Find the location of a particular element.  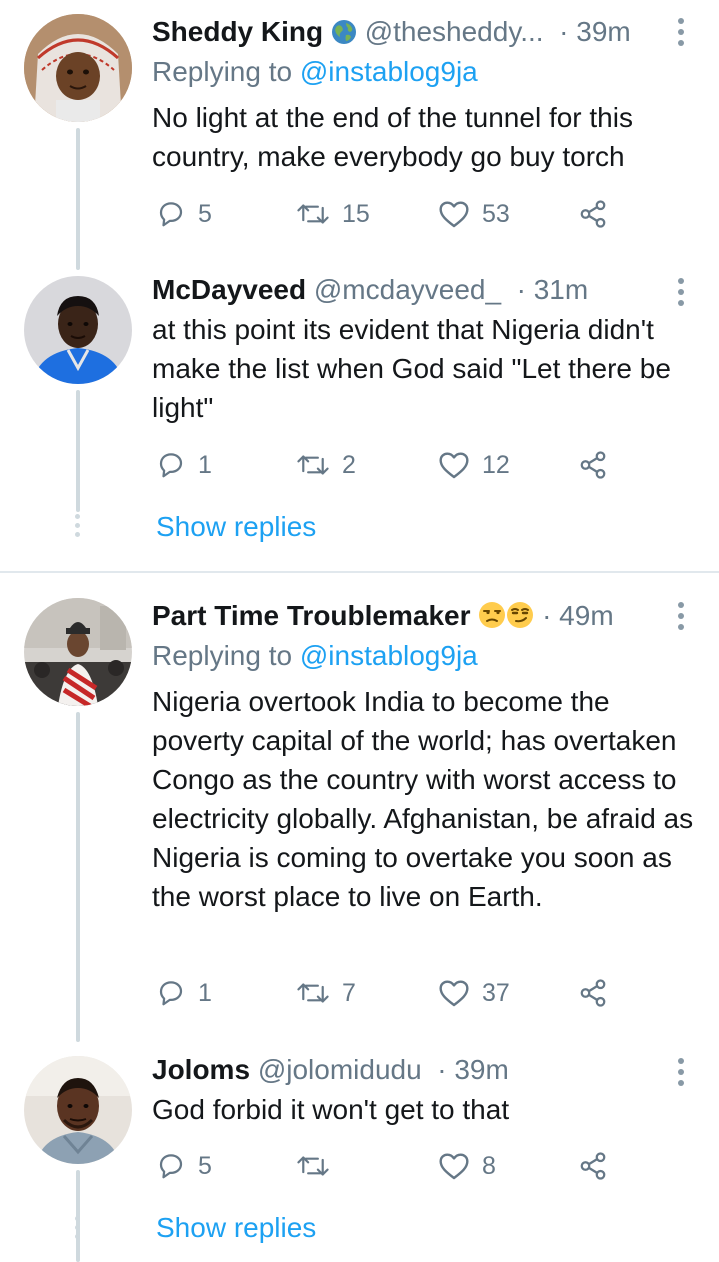

retweet-count: 7 is located at coordinates (349, 992).